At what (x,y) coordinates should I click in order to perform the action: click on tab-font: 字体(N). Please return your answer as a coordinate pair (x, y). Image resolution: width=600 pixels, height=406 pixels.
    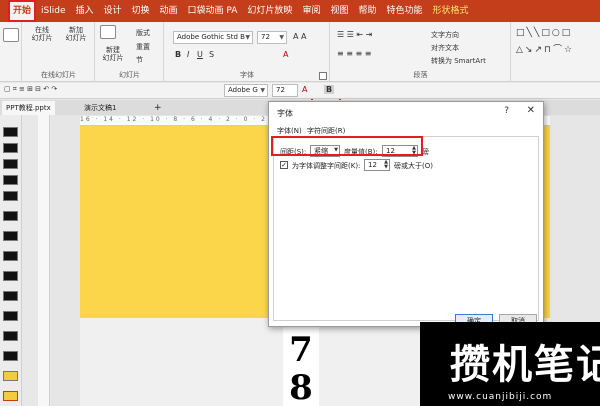
    Looking at the image, I should click on (289, 131).